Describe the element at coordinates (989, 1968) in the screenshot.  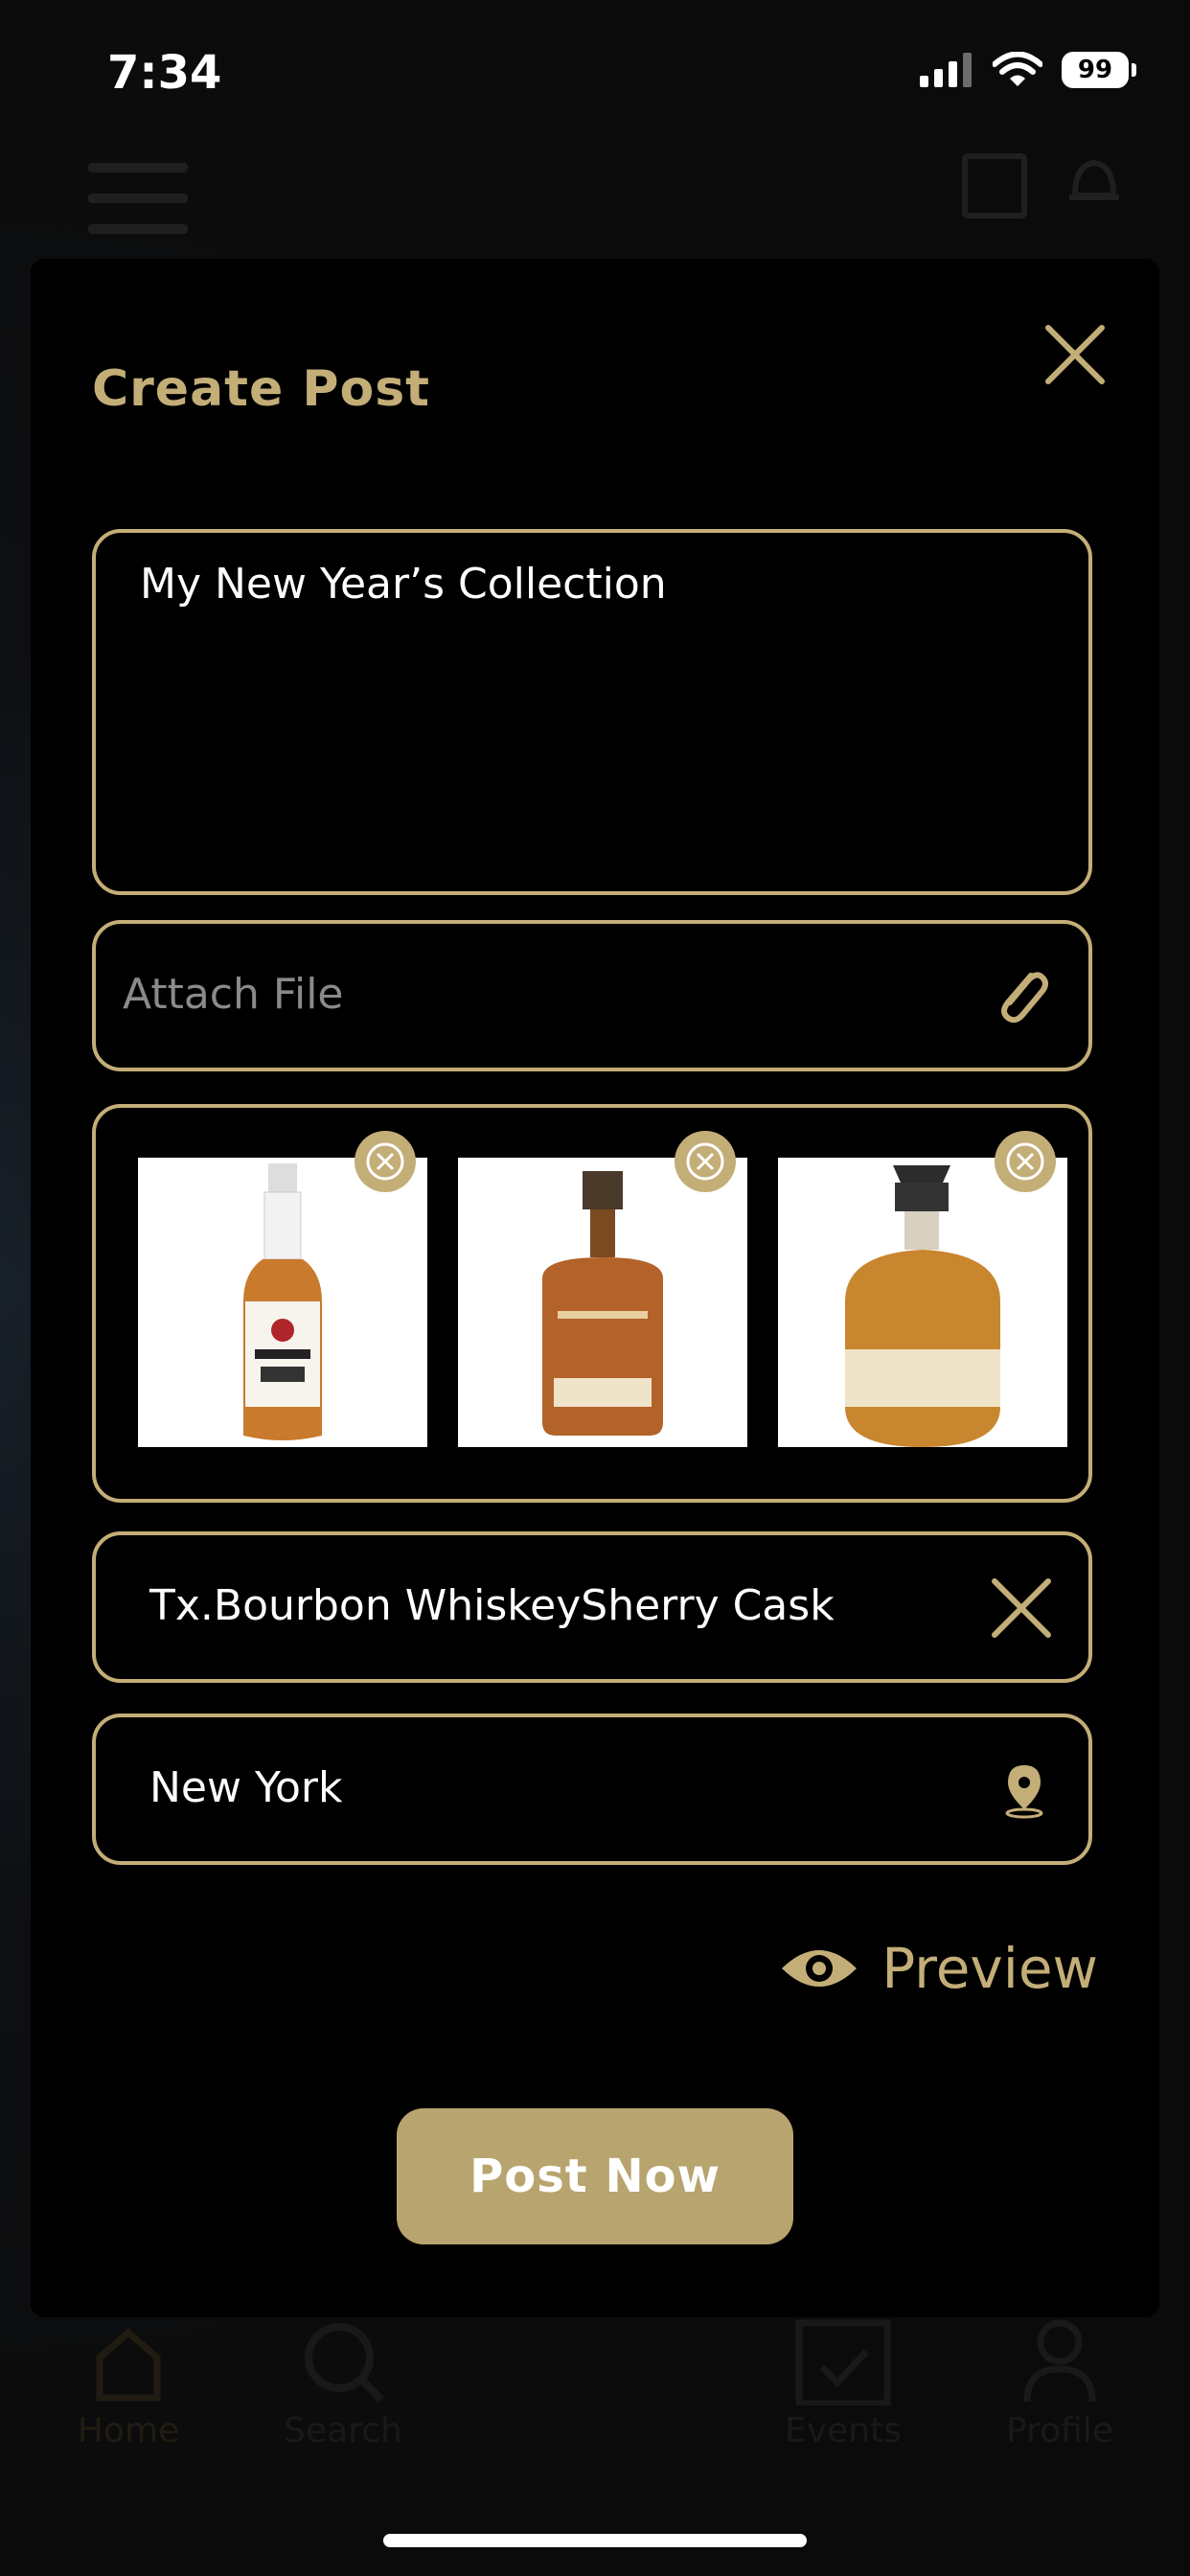
I see `preview-label: Preview` at that location.